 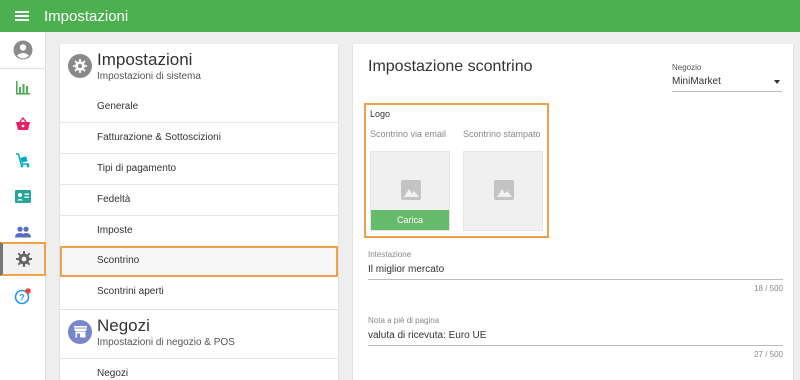 I want to click on settings-section-title: Impostazioni, so click(x=145, y=59).